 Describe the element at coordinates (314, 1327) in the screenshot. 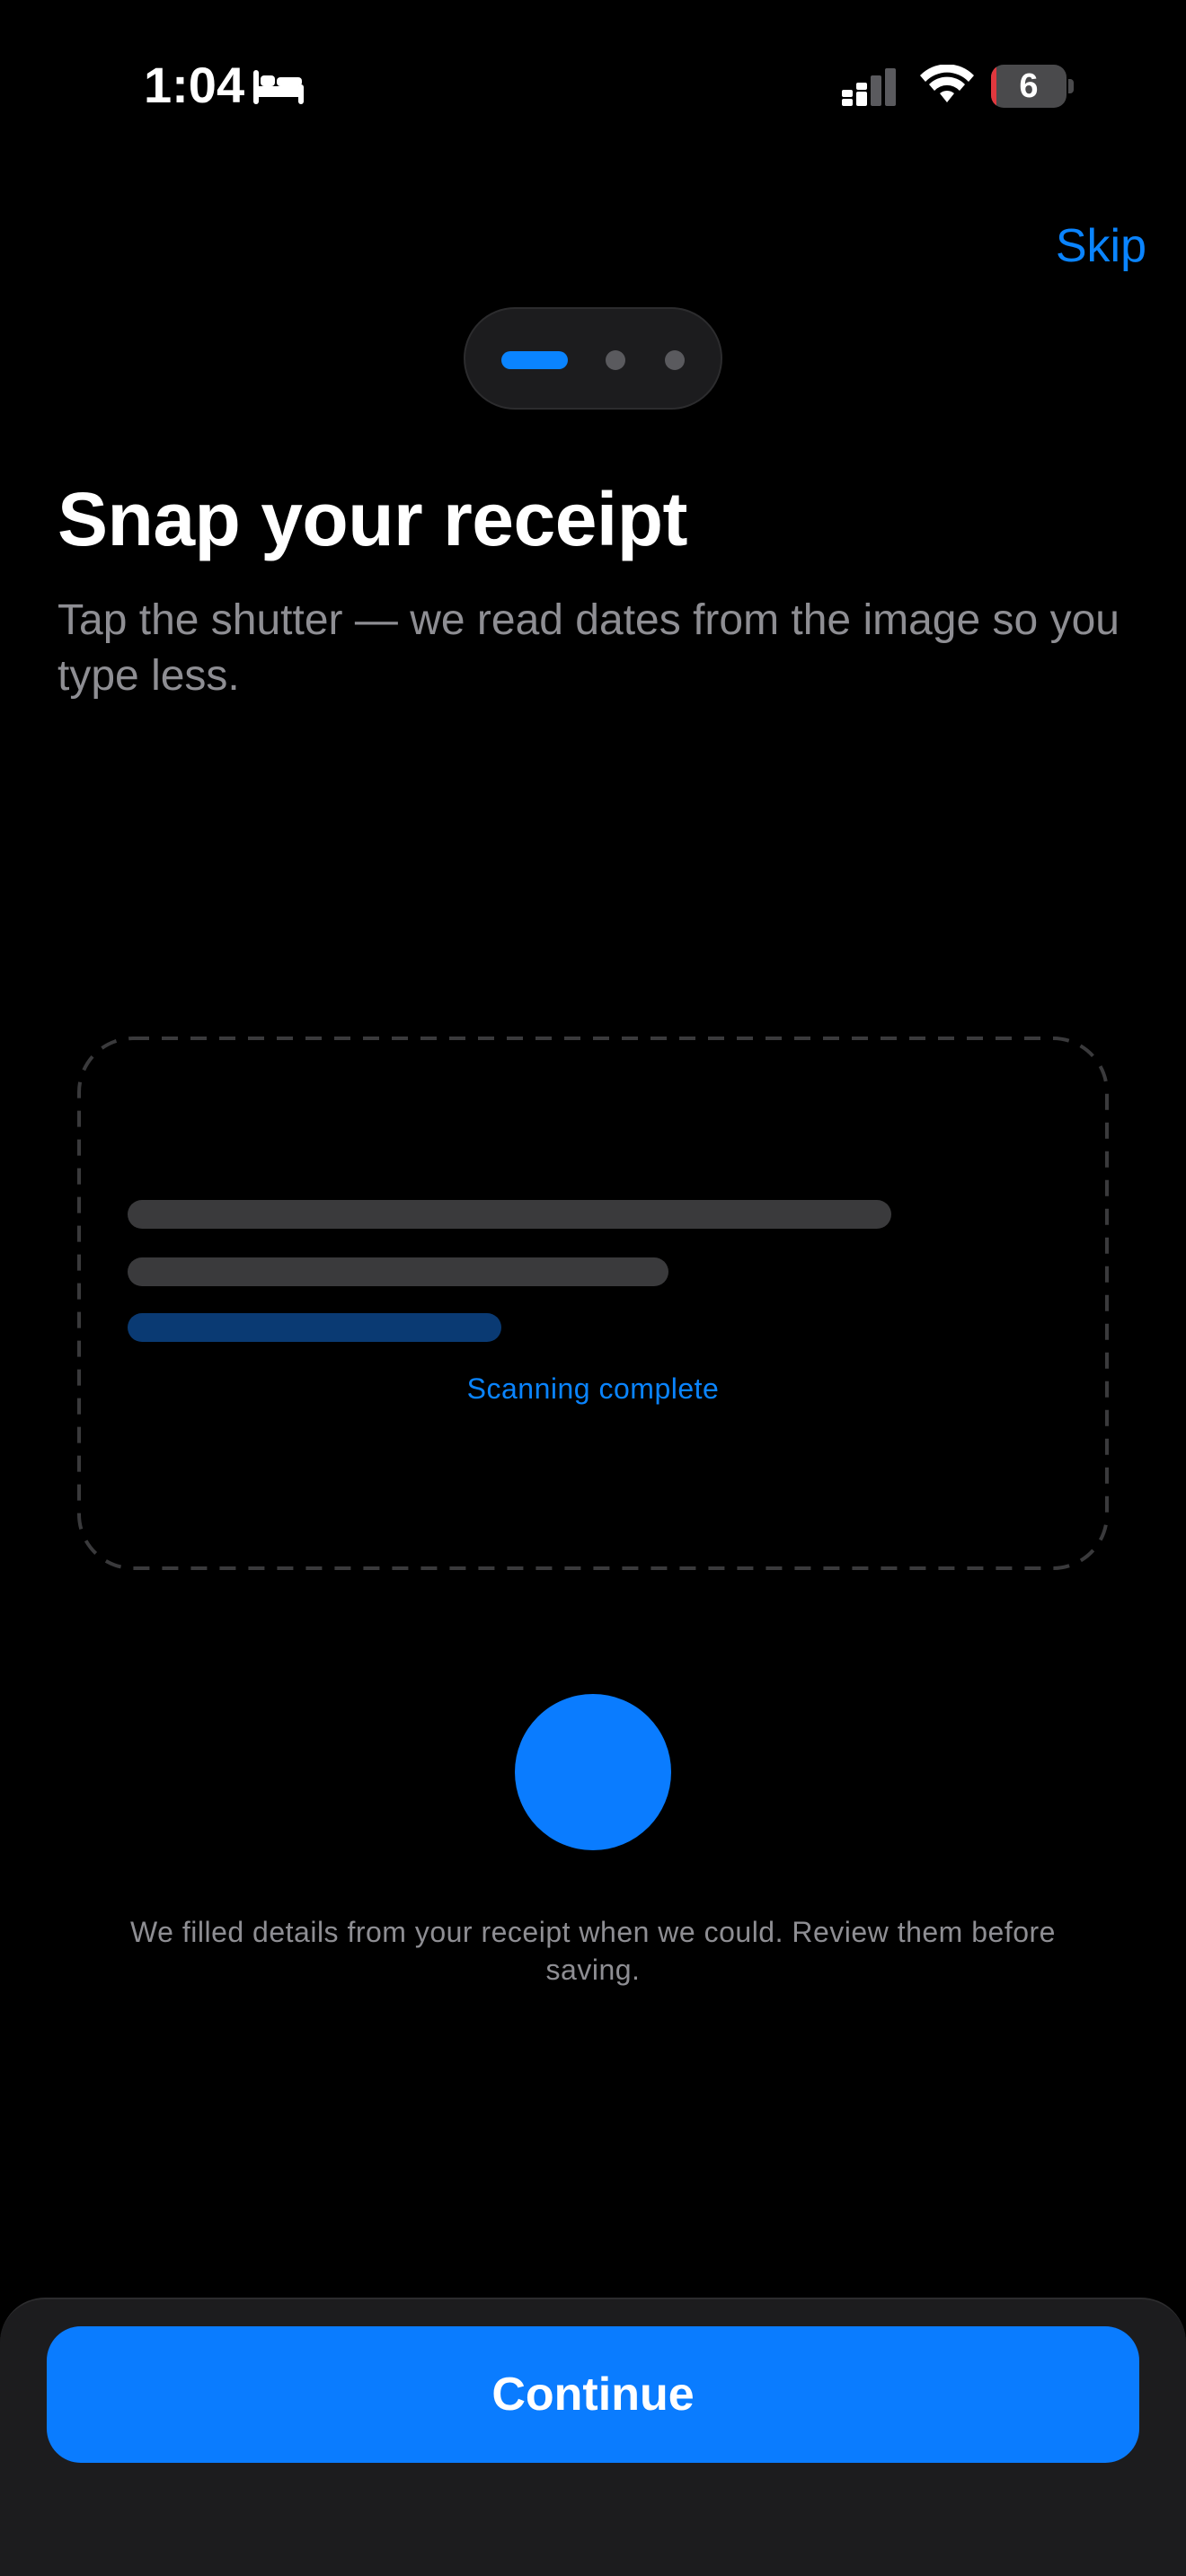

I see `receipt-highlight-line` at that location.